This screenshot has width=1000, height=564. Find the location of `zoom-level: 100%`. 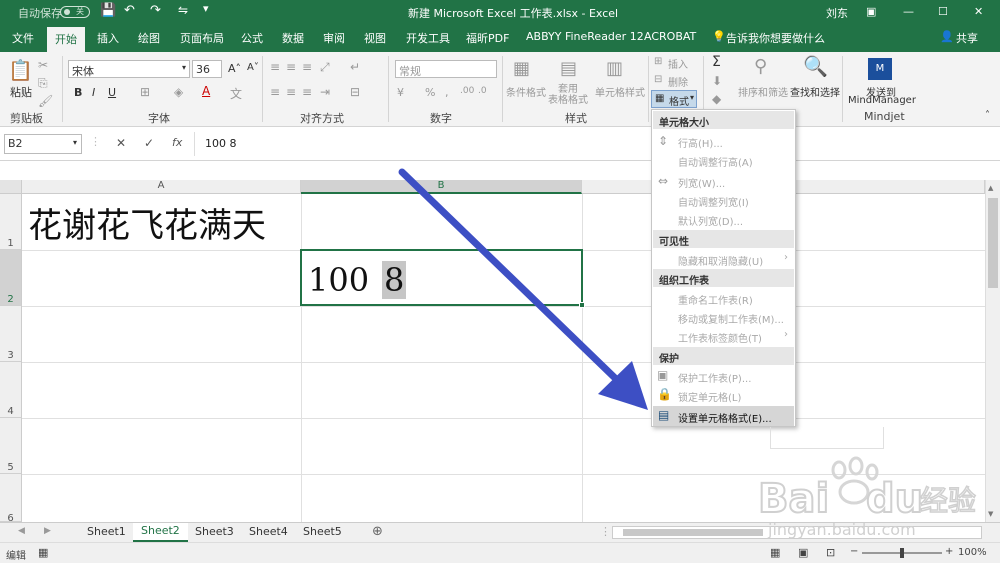

zoom-level: 100% is located at coordinates (972, 552).